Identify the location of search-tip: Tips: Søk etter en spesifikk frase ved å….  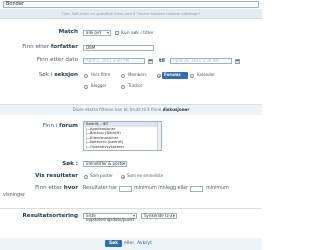
(131, 13).